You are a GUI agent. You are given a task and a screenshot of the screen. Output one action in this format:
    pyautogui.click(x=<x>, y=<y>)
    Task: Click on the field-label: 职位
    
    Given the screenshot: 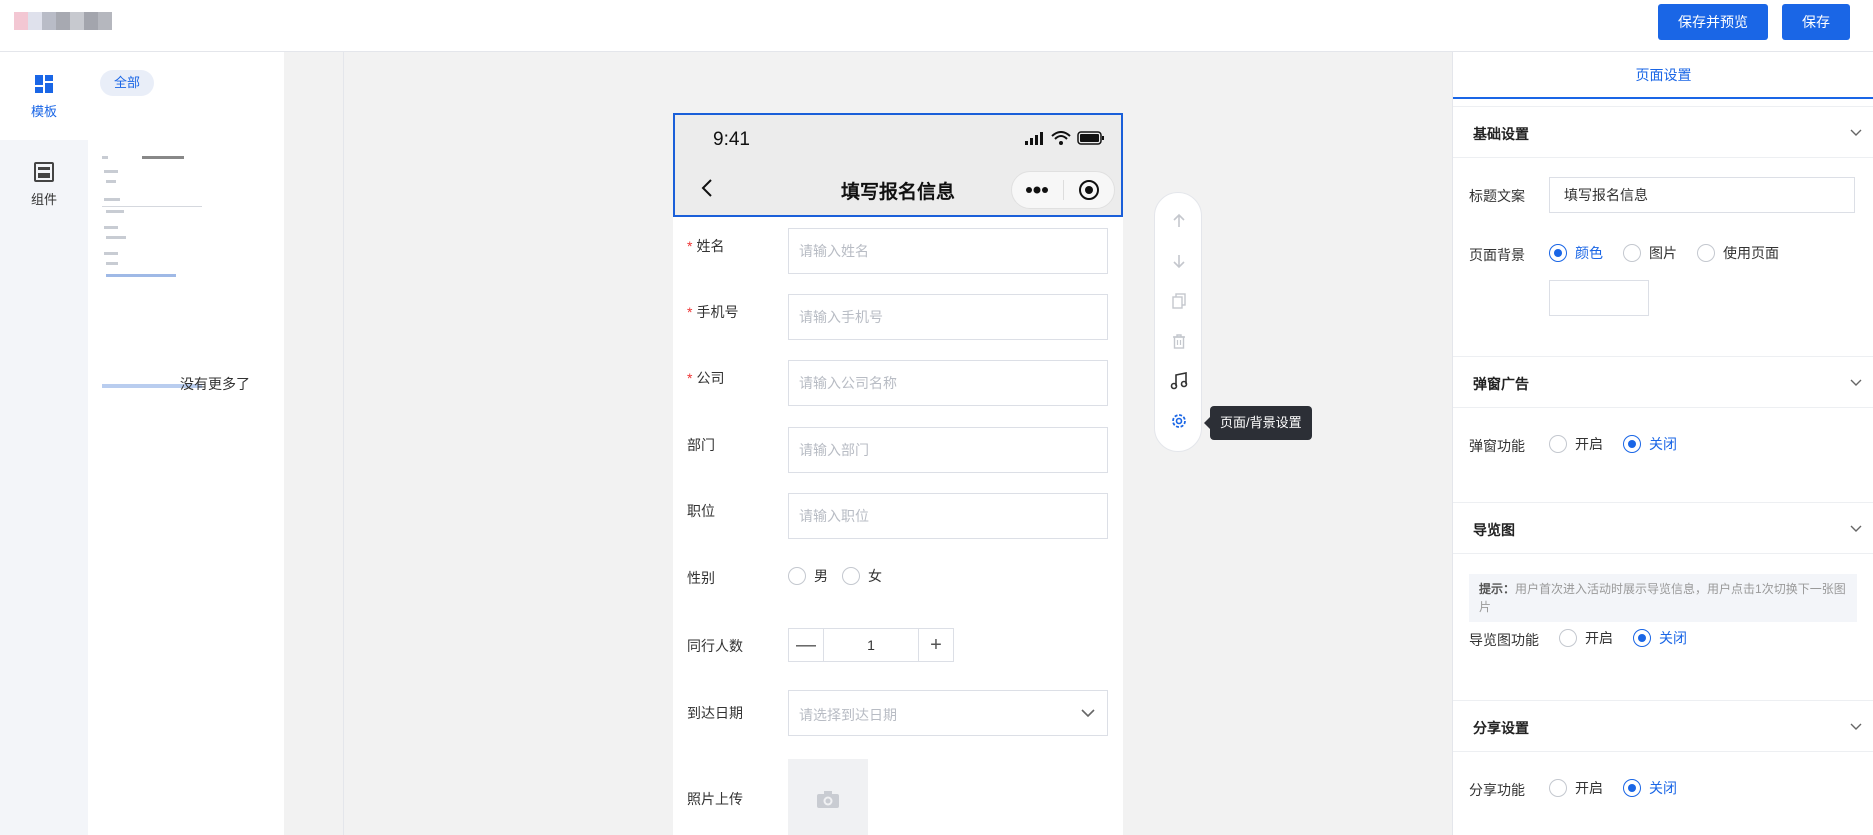 What is the action you would take?
    pyautogui.click(x=701, y=511)
    